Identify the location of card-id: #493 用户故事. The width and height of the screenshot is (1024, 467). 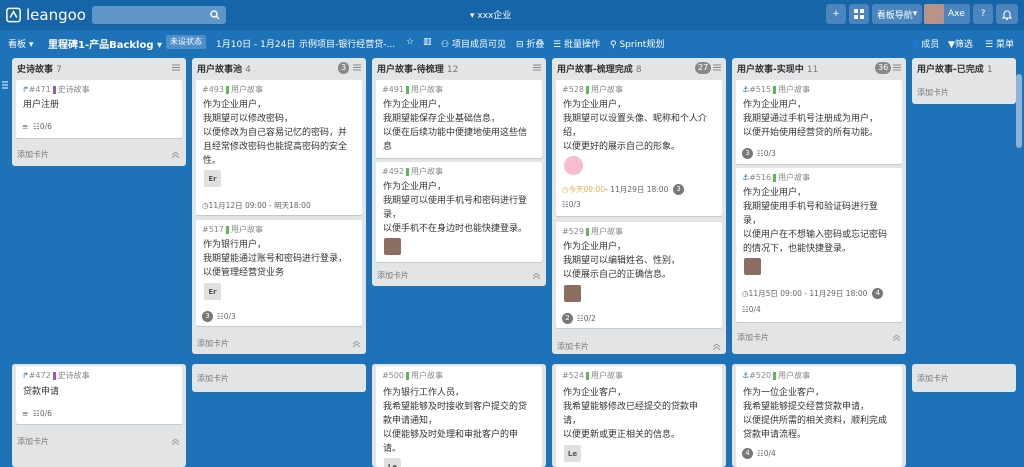
(232, 89).